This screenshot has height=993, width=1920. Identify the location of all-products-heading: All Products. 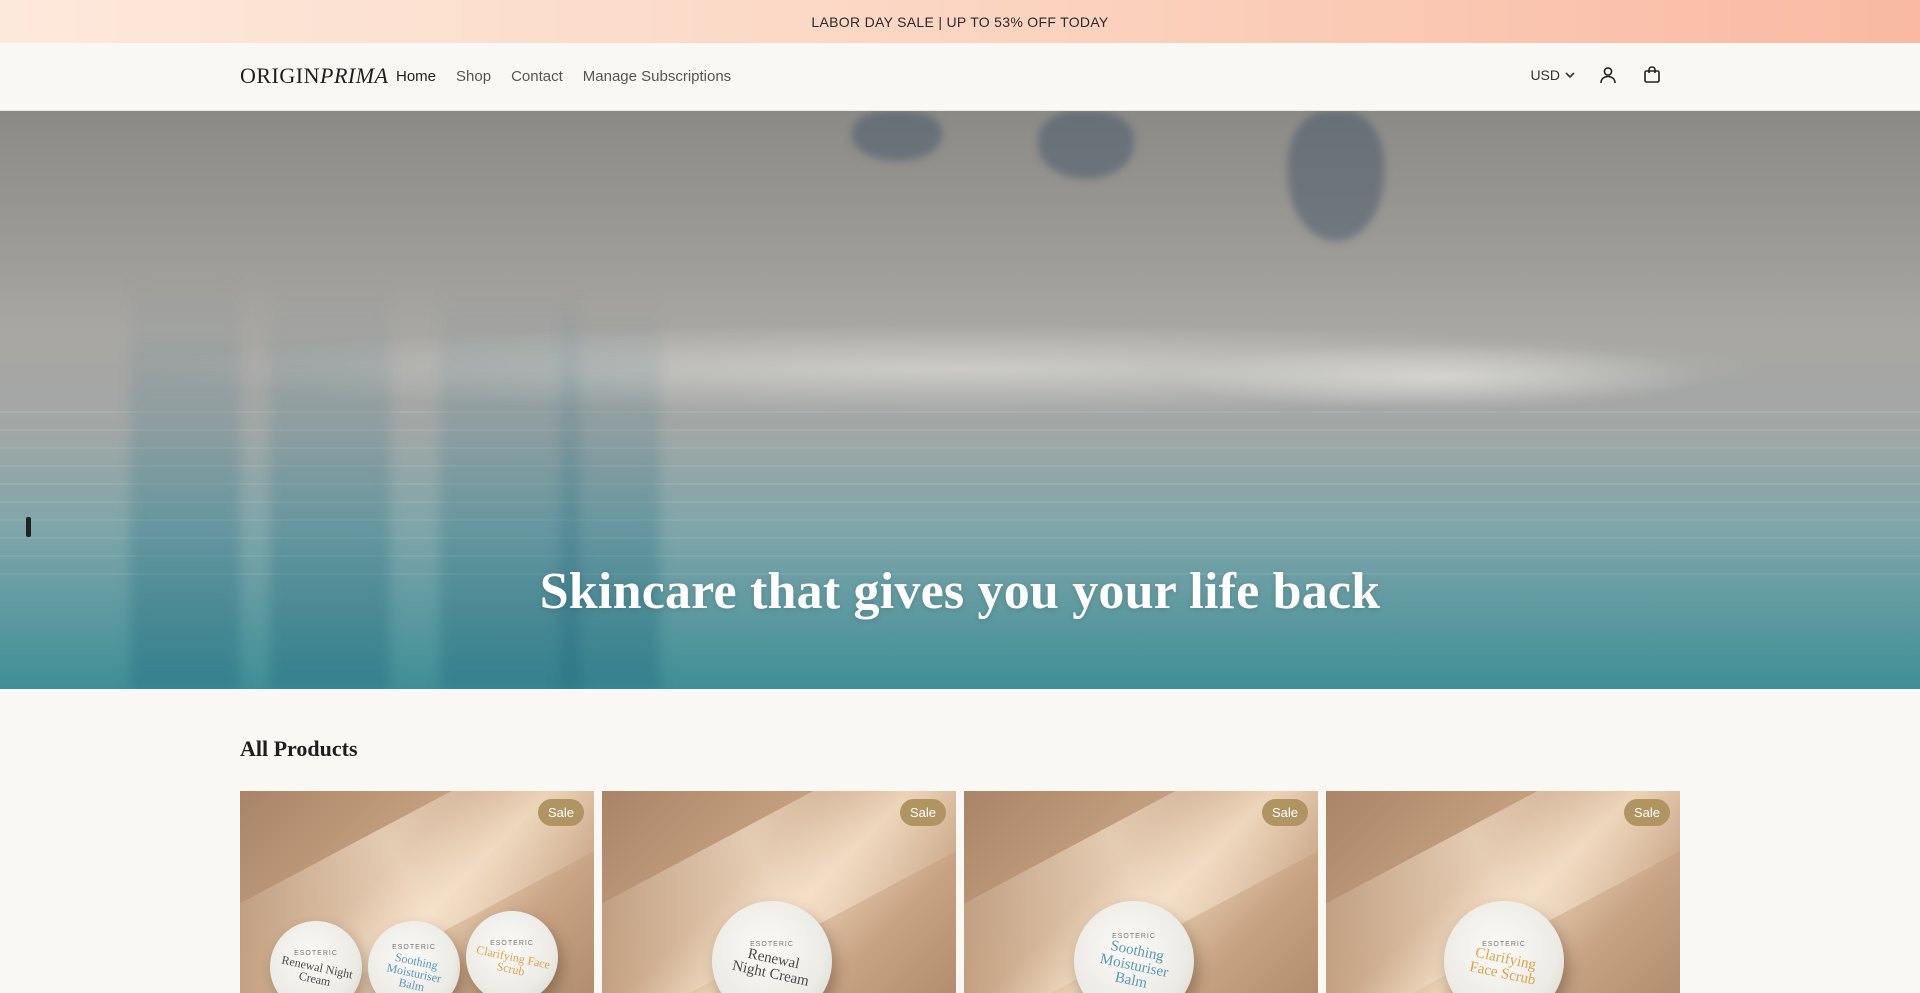
(299, 748).